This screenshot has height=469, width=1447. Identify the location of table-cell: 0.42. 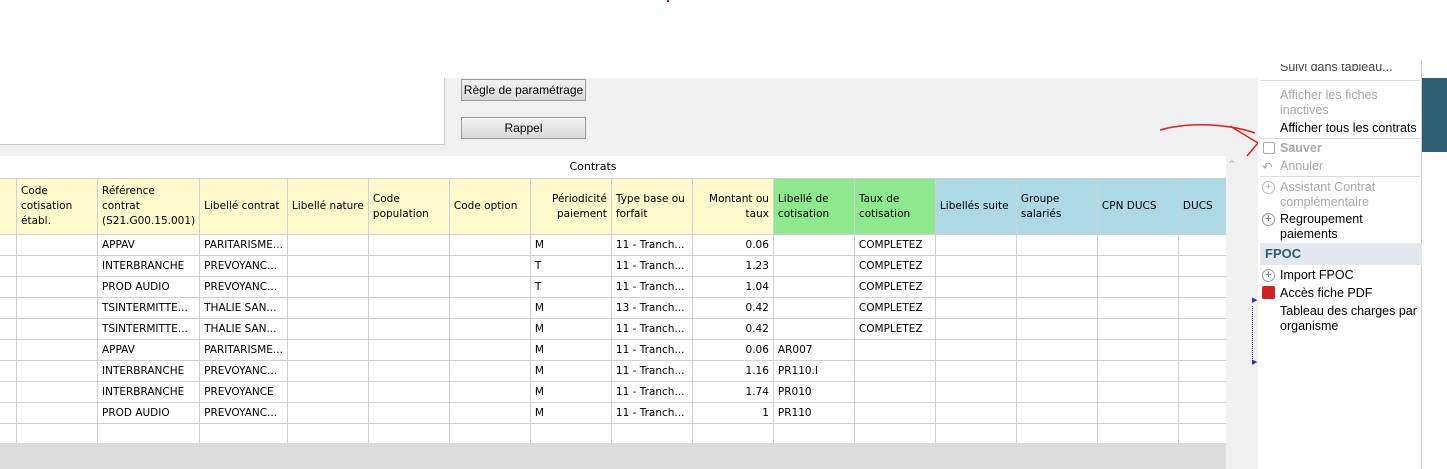
(732, 308).